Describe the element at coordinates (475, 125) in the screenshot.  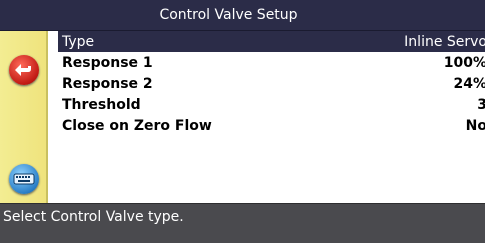
I see `setting-value: No` at that location.